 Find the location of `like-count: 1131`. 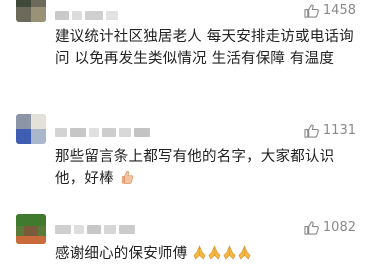

like-count: 1131 is located at coordinates (339, 130).